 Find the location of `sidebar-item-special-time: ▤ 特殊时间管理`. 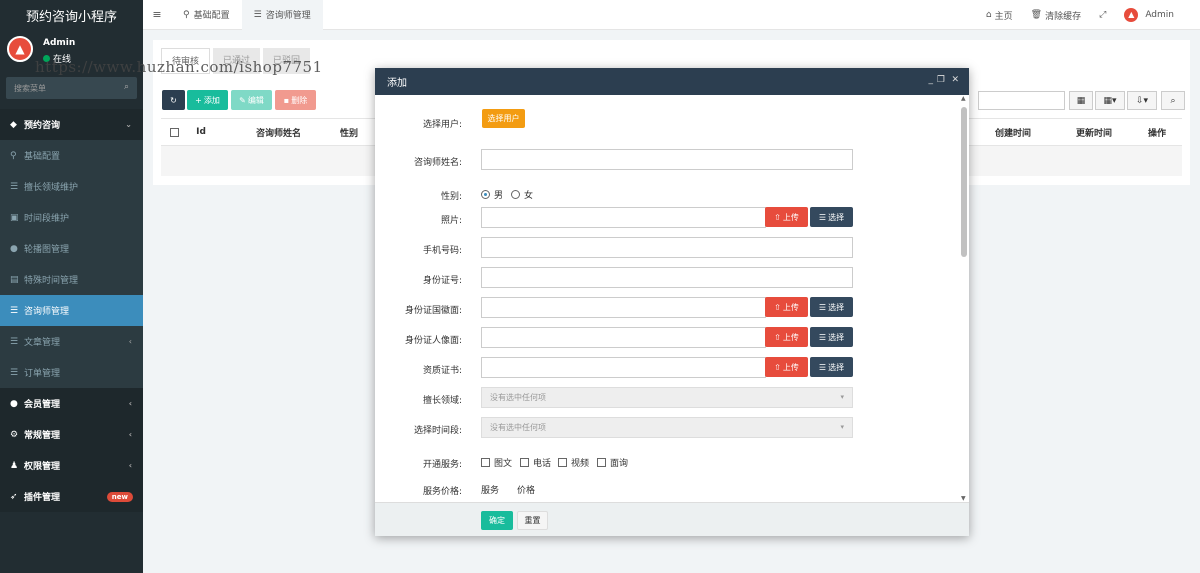

sidebar-item-special-time: ▤ 特殊时间管理 is located at coordinates (71, 279).